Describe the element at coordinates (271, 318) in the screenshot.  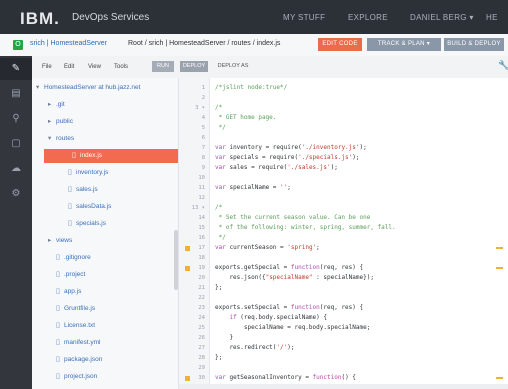
I see `code-line: if (req.body.specialName) {` at that location.